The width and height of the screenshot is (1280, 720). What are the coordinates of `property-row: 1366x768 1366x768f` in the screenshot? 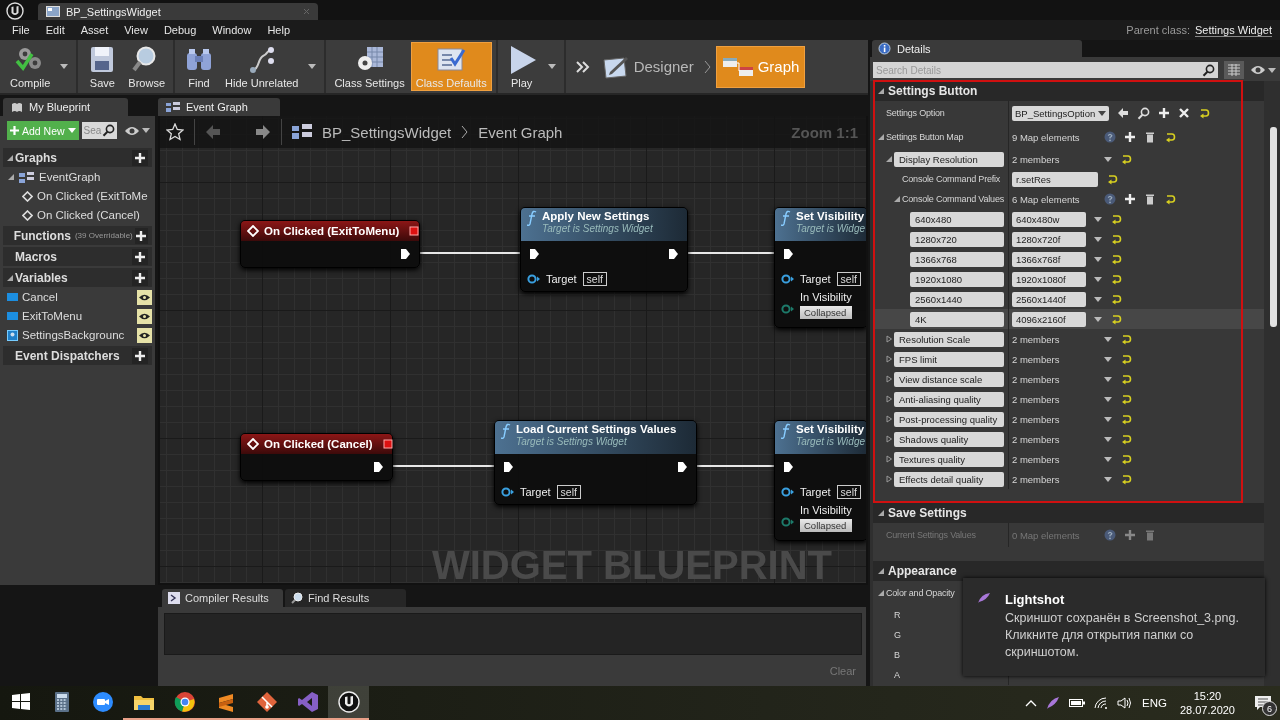 It's located at (1068, 259).